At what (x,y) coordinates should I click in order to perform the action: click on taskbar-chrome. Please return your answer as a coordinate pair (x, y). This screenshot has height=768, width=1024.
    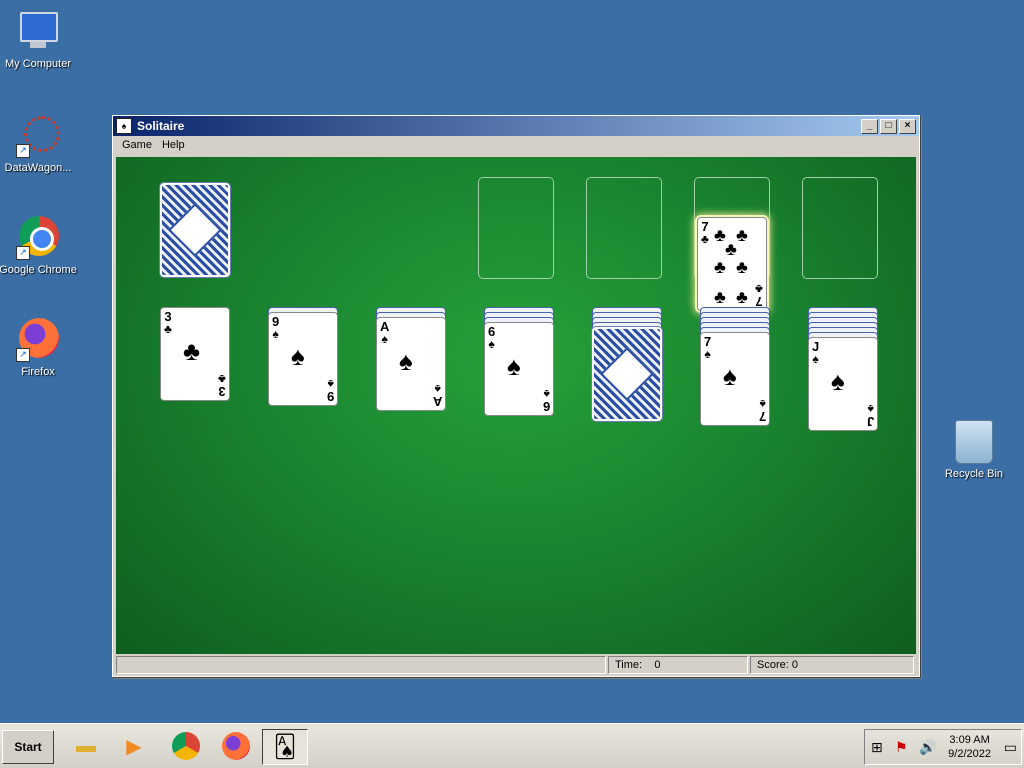
    Looking at the image, I should click on (186, 746).